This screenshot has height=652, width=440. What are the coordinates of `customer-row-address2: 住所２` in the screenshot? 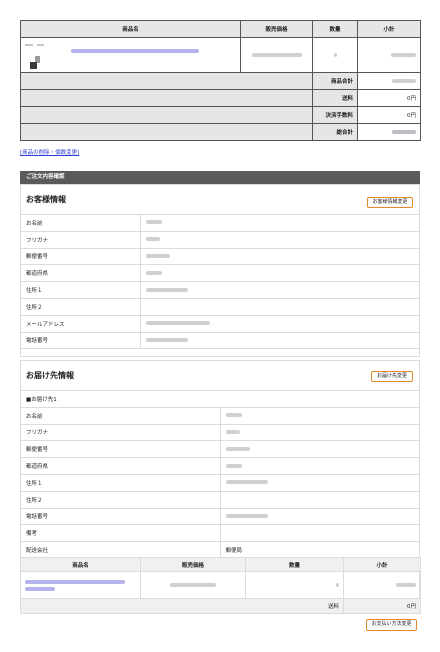 It's located at (220, 306).